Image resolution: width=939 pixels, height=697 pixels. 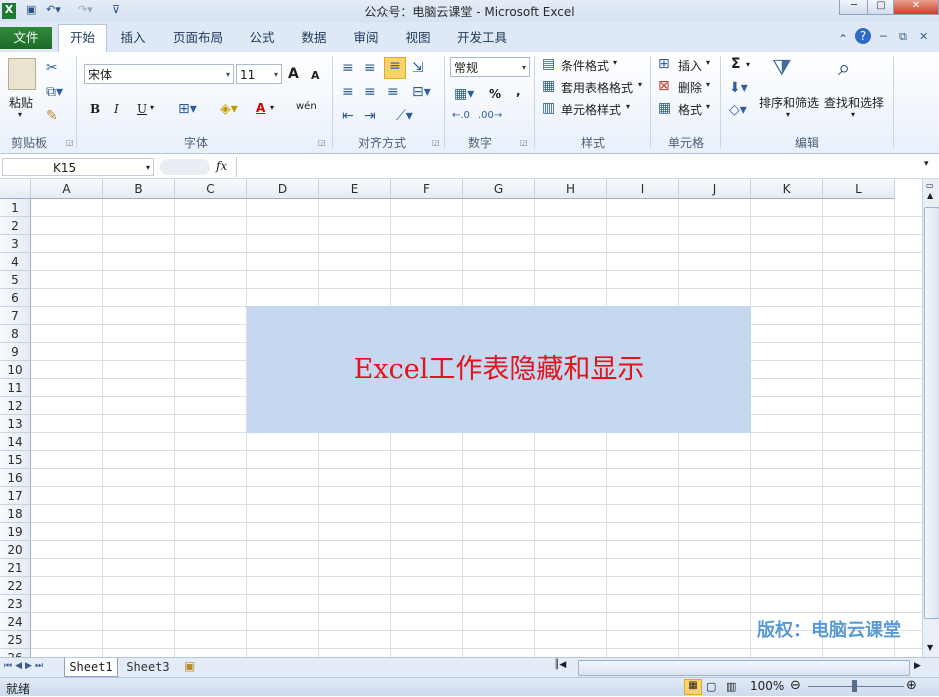 I want to click on merge-center-icon: ⊟▾, so click(x=421, y=92).